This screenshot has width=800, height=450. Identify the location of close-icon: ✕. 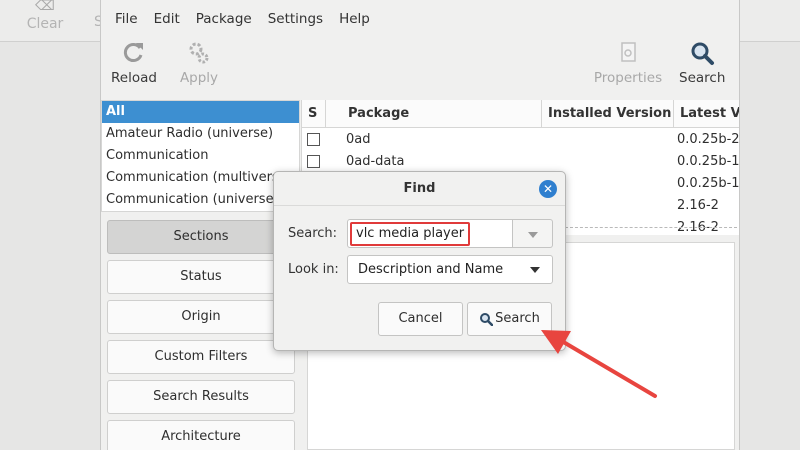
(548, 189).